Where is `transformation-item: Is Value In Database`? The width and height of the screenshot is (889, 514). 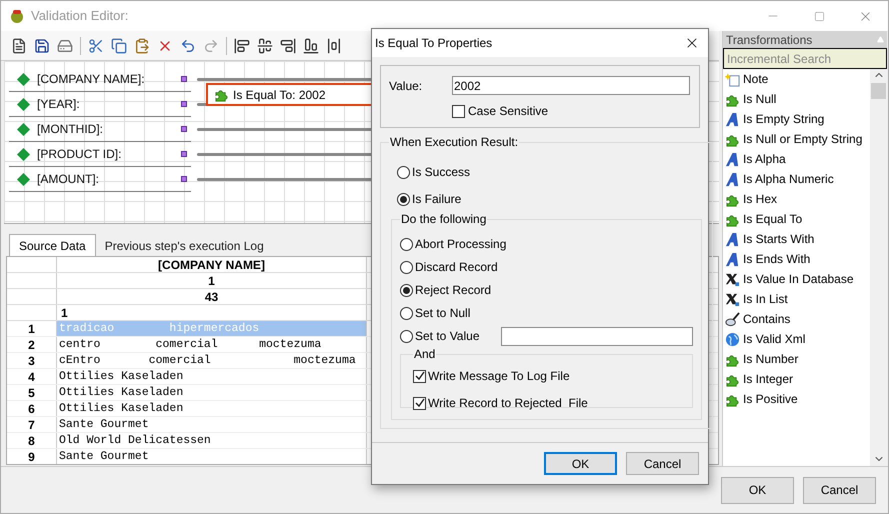
transformation-item: Is Value In Database is located at coordinates (796, 279).